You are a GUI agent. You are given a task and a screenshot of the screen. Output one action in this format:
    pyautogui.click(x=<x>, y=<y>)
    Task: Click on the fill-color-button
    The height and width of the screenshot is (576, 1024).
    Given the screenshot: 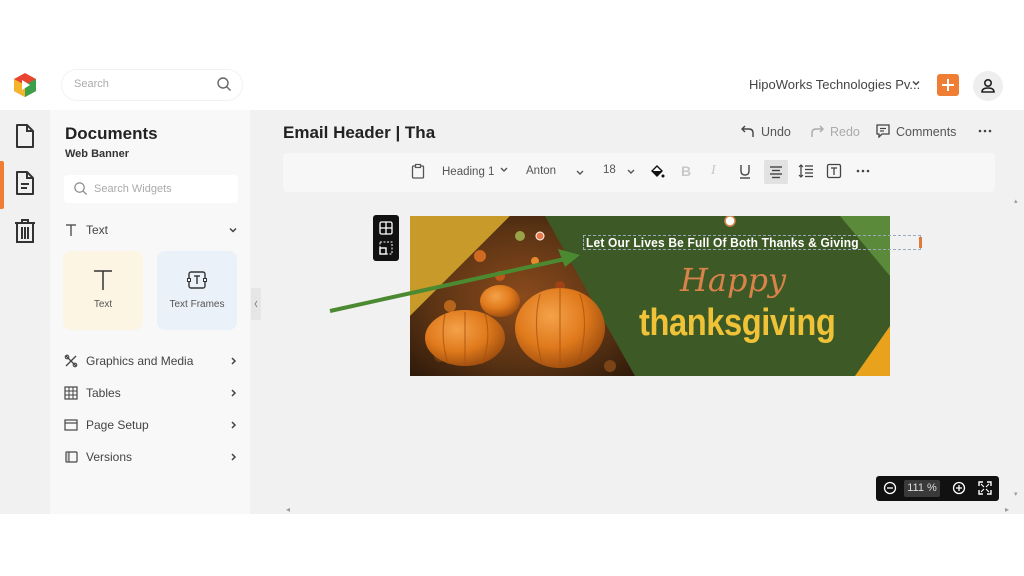 What is the action you would take?
    pyautogui.click(x=657, y=172)
    